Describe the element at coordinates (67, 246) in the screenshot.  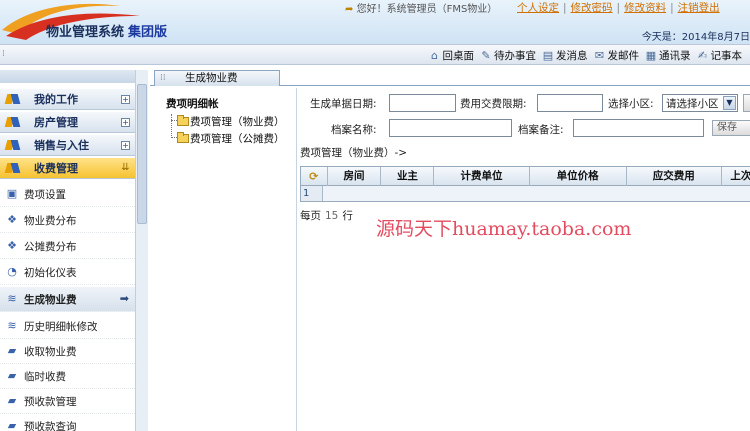
I see `sidebar-item-shared-fee-distribution: ❖ 公摊费分布` at that location.